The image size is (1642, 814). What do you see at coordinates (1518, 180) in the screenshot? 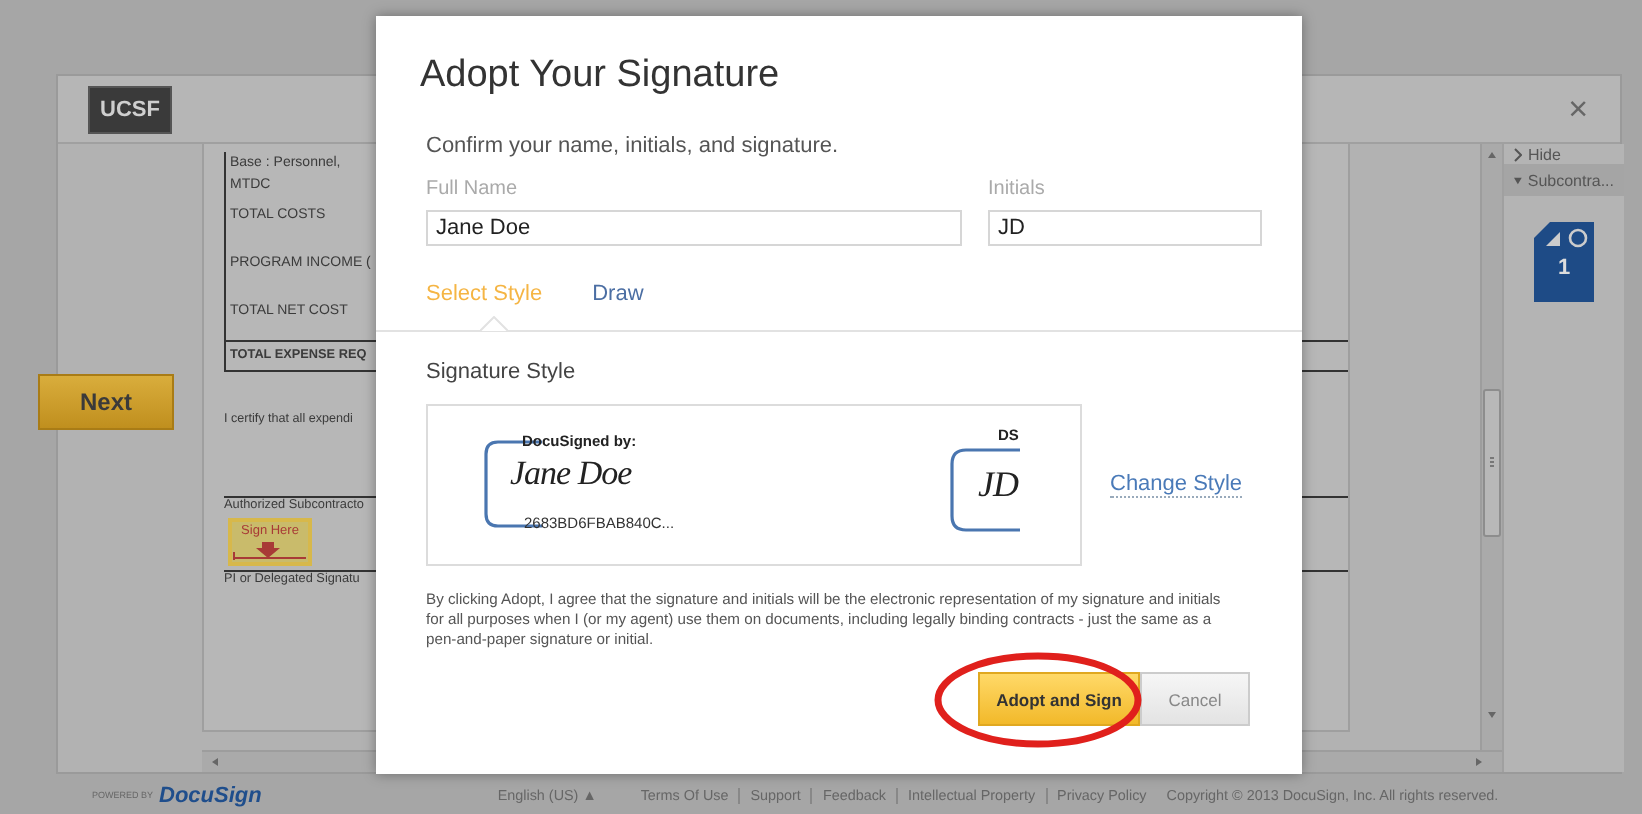
I see `triangle-icon` at bounding box center [1518, 180].